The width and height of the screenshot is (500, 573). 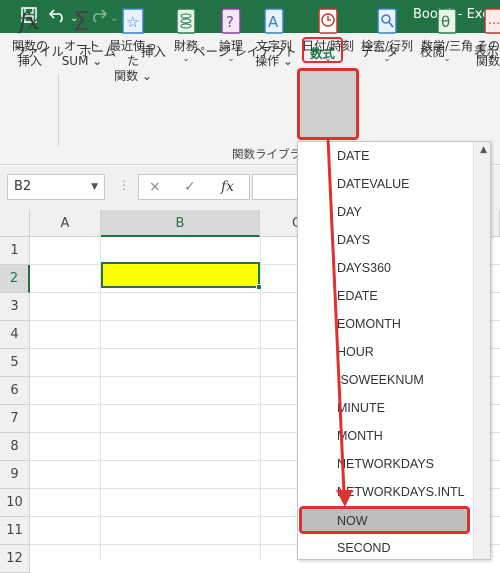 What do you see at coordinates (185, 46) in the screenshot?
I see `button-label: 財務` at bounding box center [185, 46].